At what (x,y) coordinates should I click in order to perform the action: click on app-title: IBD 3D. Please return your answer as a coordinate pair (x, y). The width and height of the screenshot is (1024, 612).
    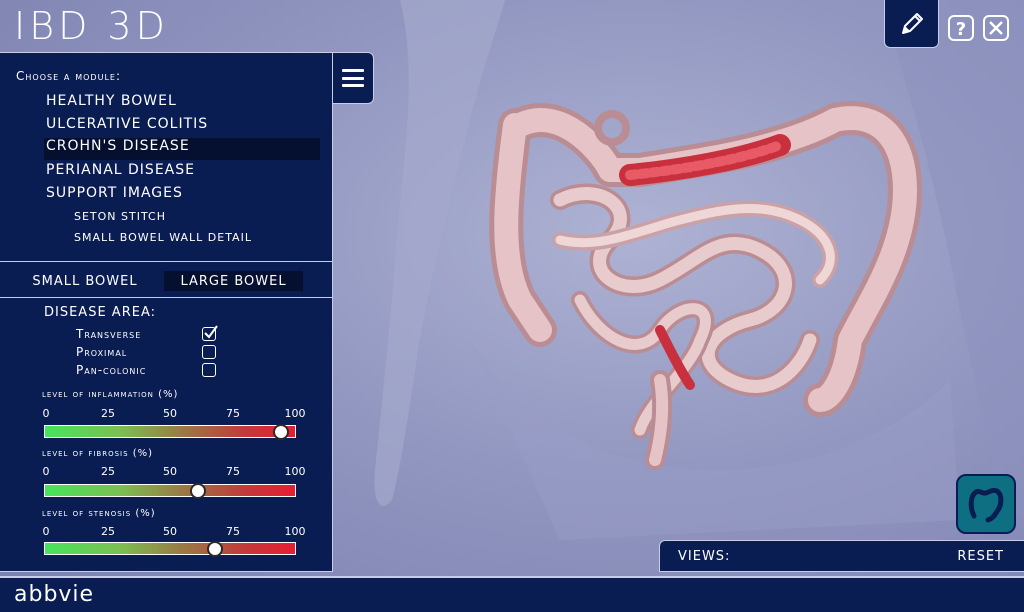
    Looking at the image, I should click on (91, 26).